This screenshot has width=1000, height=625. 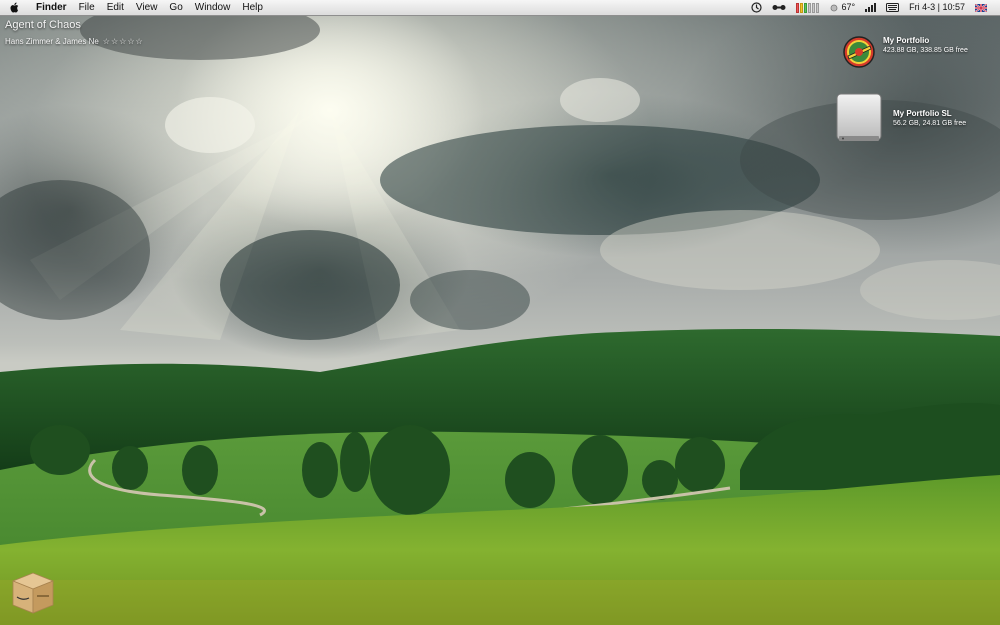 What do you see at coordinates (906, 40) in the screenshot?
I see `drive-name: My Portfolio` at bounding box center [906, 40].